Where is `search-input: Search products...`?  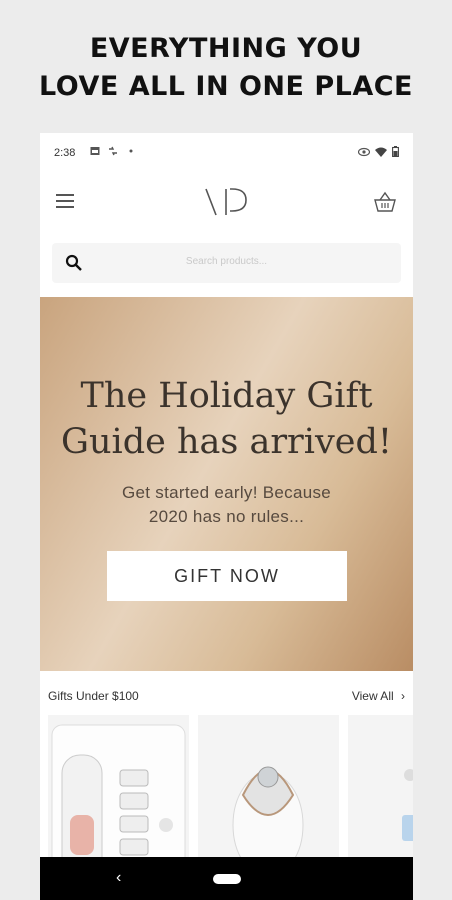 search-input: Search products... is located at coordinates (226, 263).